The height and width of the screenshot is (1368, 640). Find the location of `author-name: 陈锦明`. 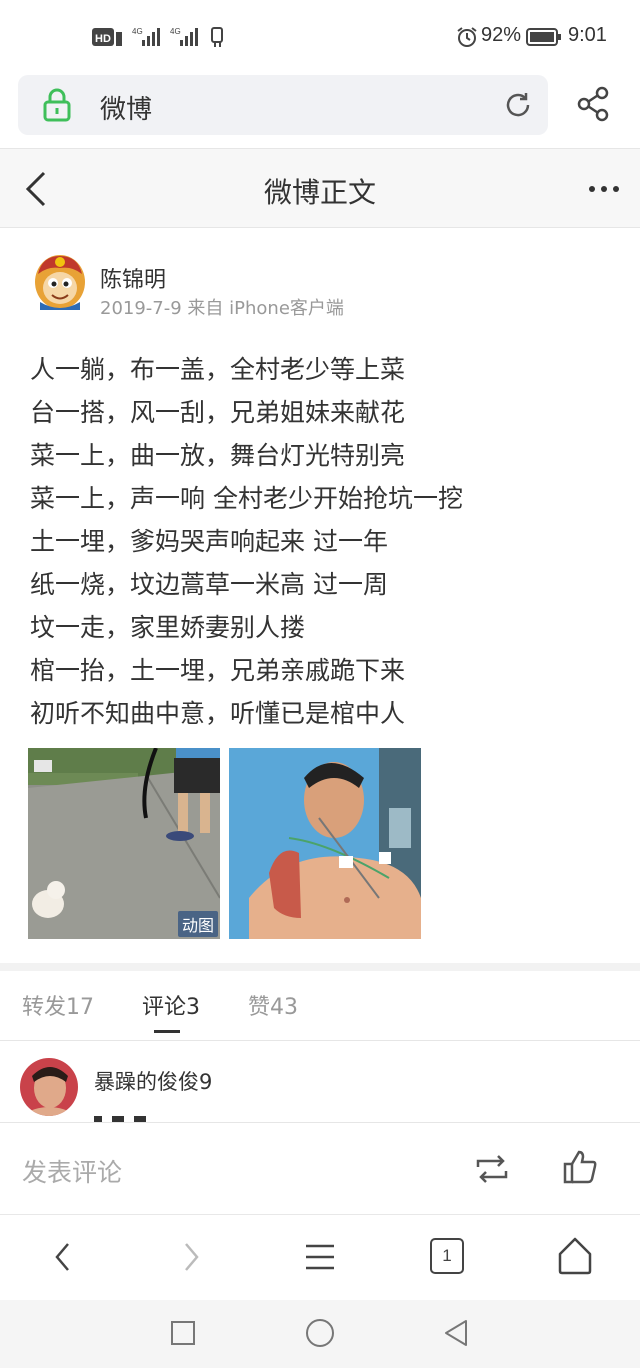

author-name: 陈锦明 is located at coordinates (133, 278).